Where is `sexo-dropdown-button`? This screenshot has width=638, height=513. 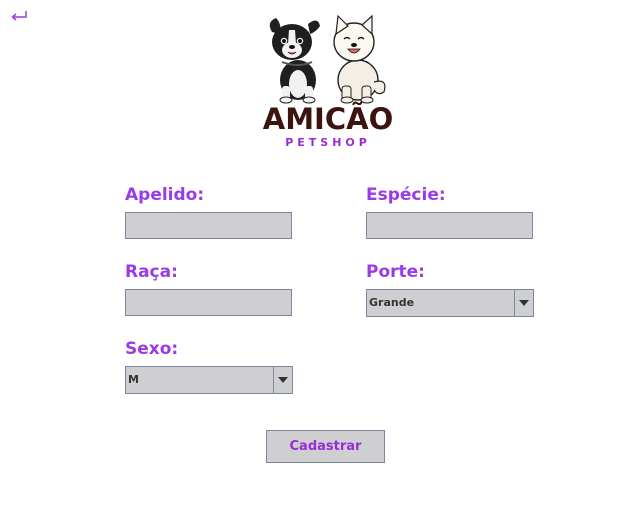 sexo-dropdown-button is located at coordinates (282, 380).